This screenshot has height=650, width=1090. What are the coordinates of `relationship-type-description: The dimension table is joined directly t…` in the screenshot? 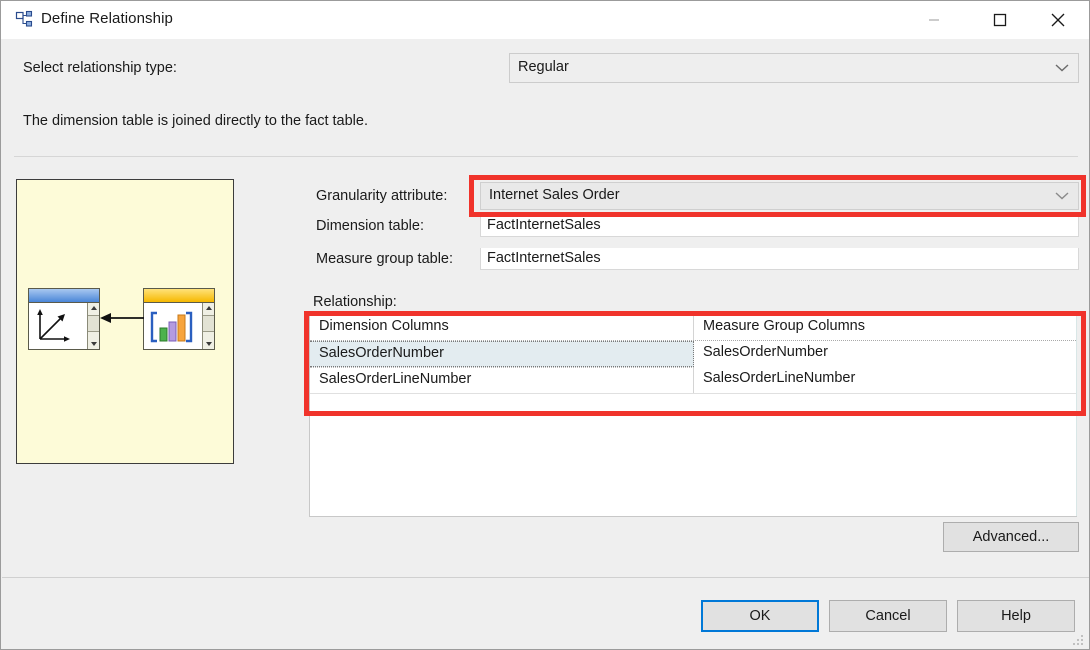 It's located at (195, 121).